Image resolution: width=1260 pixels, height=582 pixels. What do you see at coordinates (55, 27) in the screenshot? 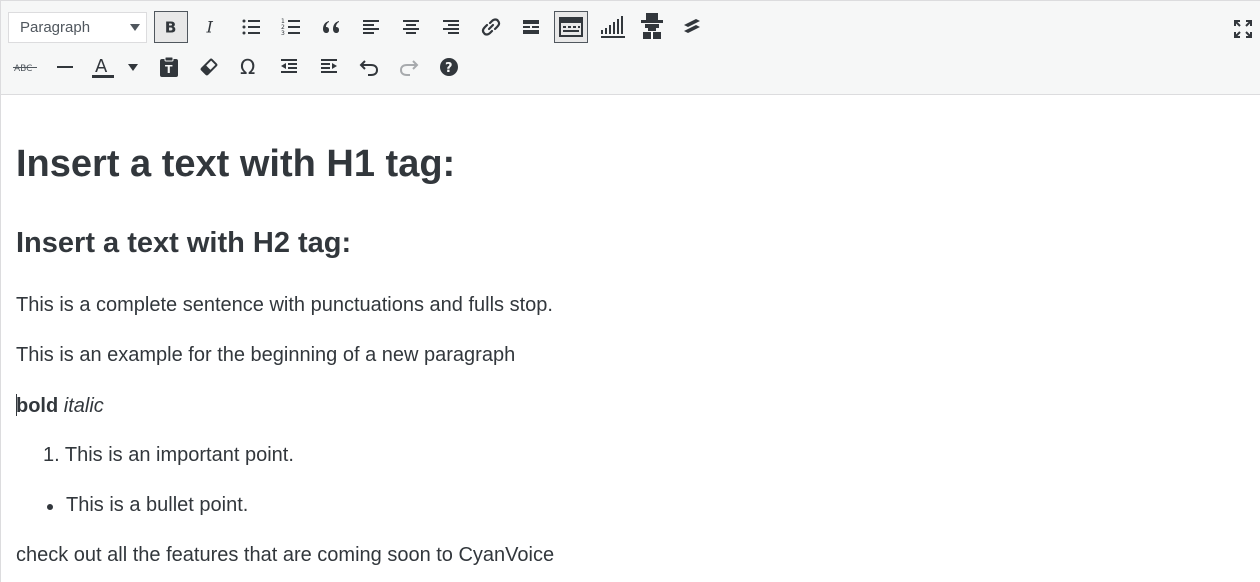
I see `format-select-value: Paragraph` at bounding box center [55, 27].